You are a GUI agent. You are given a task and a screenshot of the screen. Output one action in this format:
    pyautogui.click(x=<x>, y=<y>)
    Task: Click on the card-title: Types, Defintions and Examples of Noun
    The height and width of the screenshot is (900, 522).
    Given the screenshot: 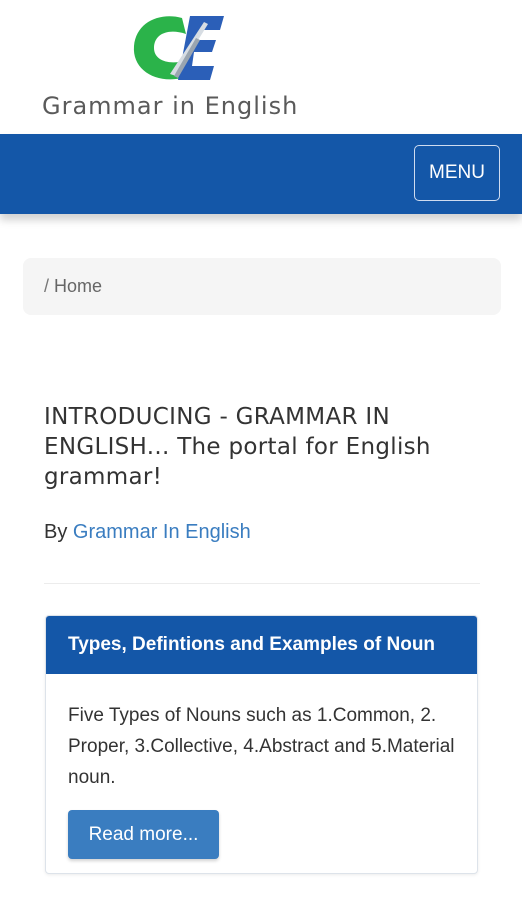 What is the action you would take?
    pyautogui.click(x=261, y=645)
    